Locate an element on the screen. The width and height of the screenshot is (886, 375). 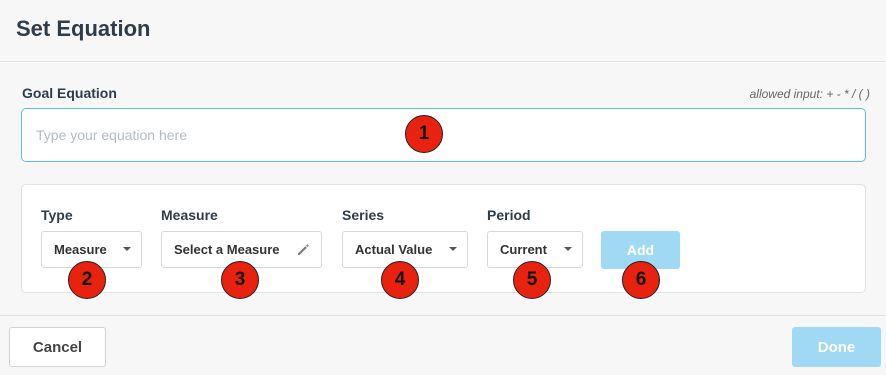
marker-6: 6 is located at coordinates (641, 280).